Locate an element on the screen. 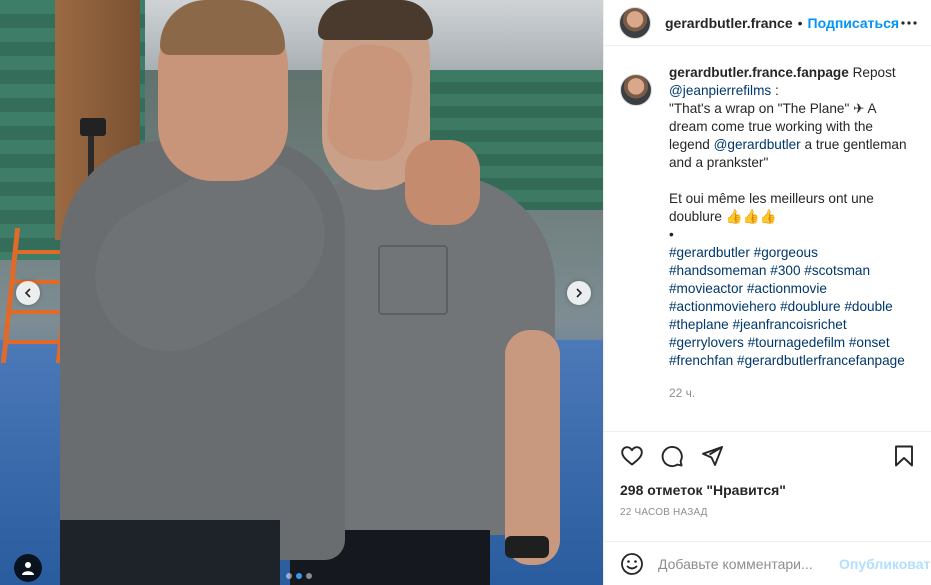 This screenshot has height=585, width=931. hashtag-line: #theplane #jeanfrancoisrichet is located at coordinates (792, 325).